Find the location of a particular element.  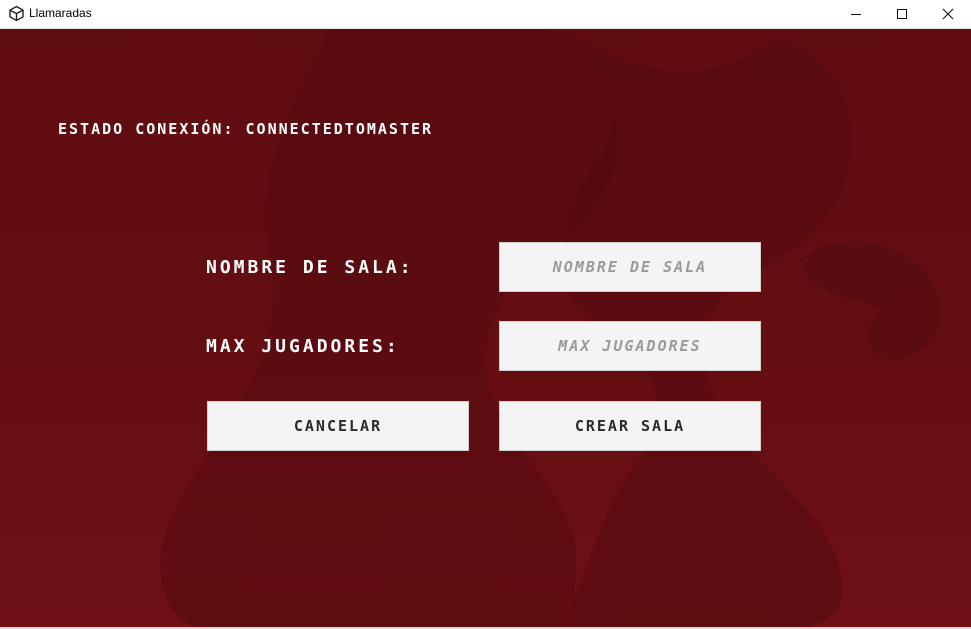

room-name-label: NOMBRE DE SALA: is located at coordinates (310, 267).